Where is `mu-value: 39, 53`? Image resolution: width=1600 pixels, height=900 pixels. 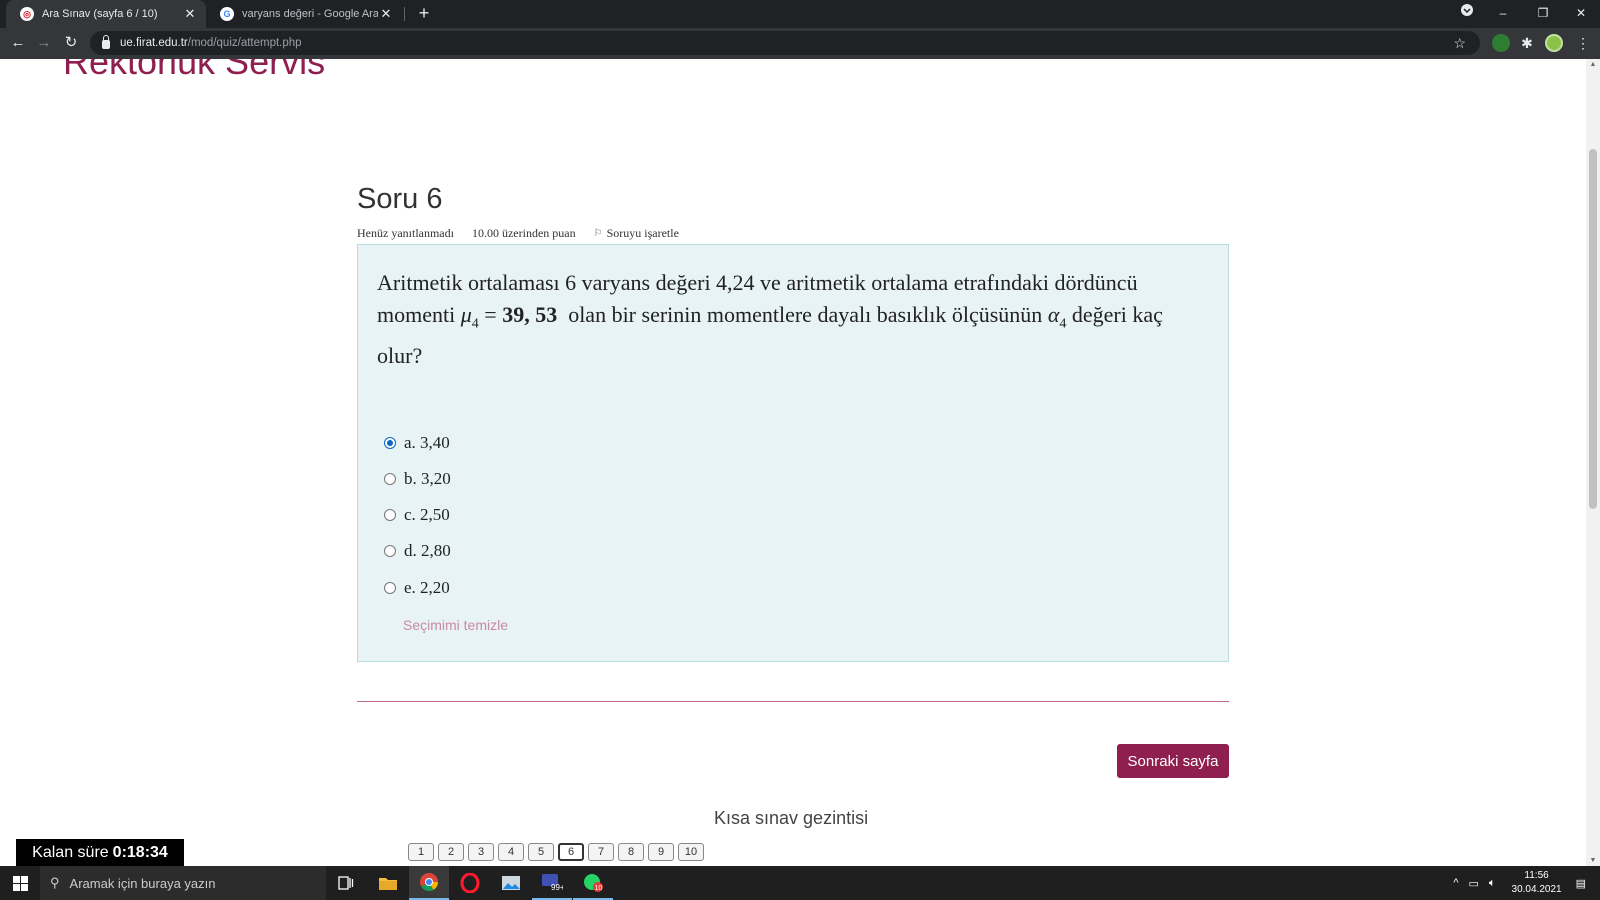 mu-value: 39, 53 is located at coordinates (530, 314).